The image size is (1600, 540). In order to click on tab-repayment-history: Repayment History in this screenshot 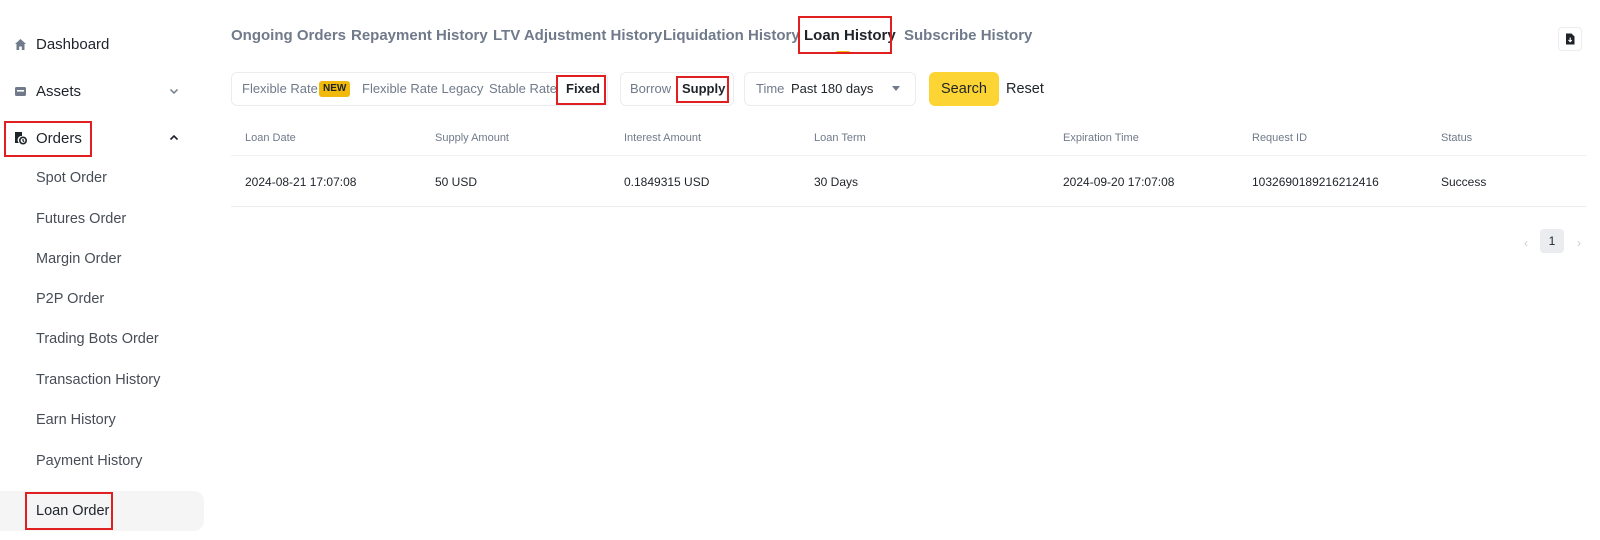, I will do `click(419, 36)`.